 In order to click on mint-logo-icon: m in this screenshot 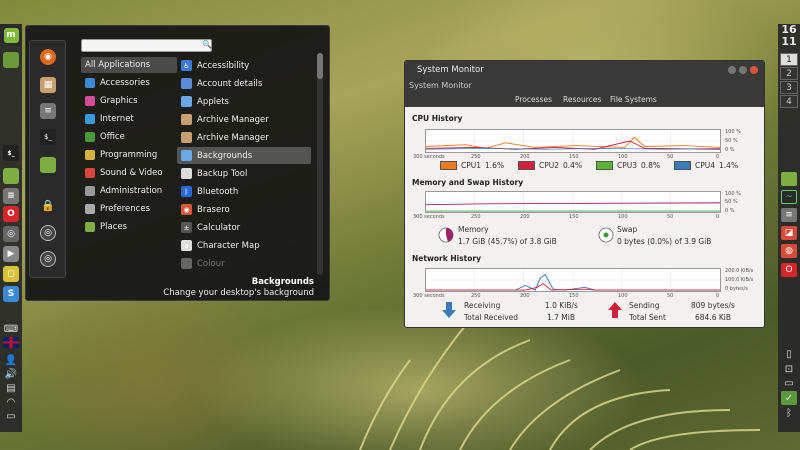, I will do `click(11, 35)`.